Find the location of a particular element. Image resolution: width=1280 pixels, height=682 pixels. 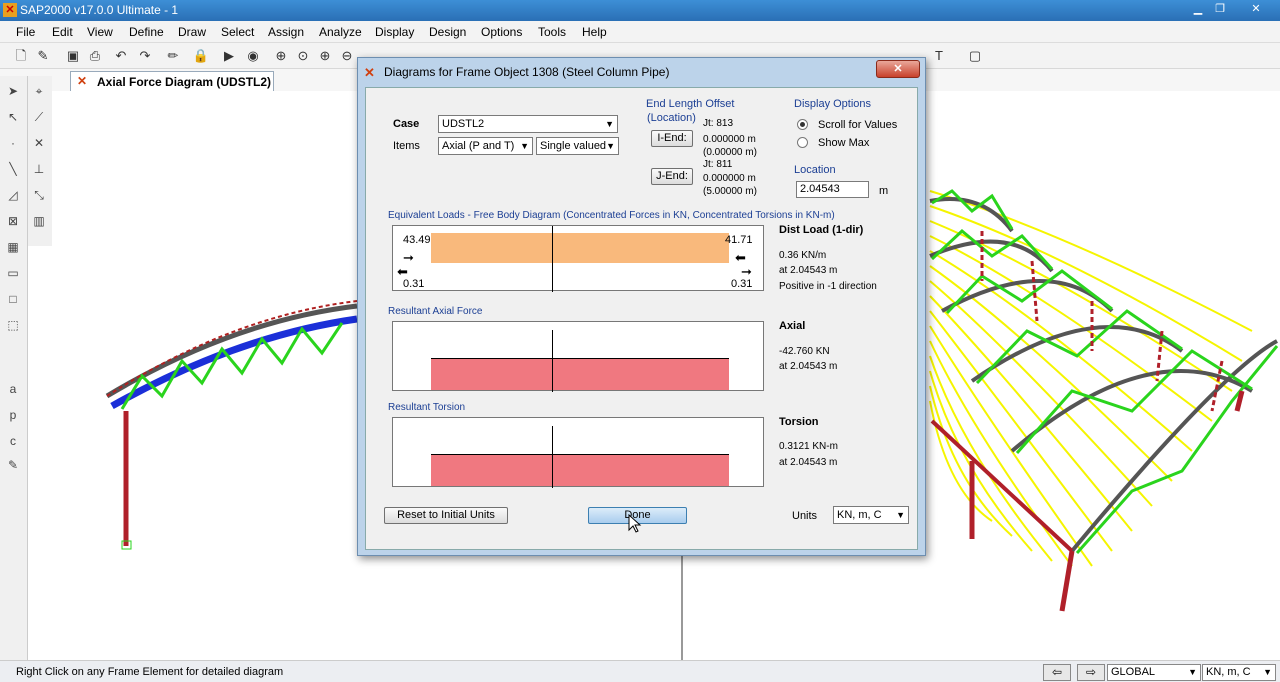

menu-assign: Assign is located at coordinates (286, 32).